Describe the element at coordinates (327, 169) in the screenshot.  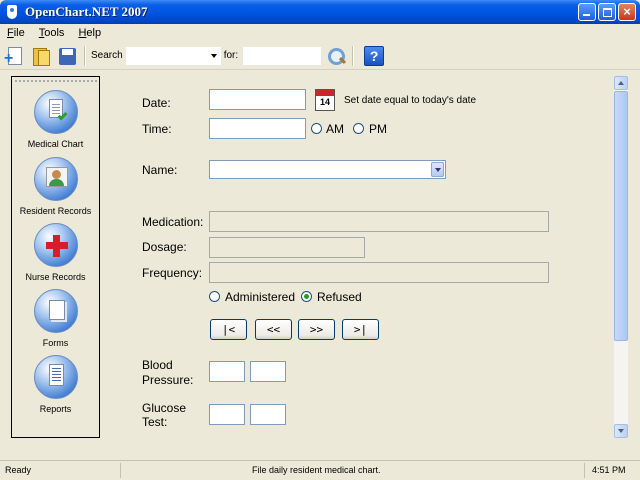
I see `name-select` at that location.